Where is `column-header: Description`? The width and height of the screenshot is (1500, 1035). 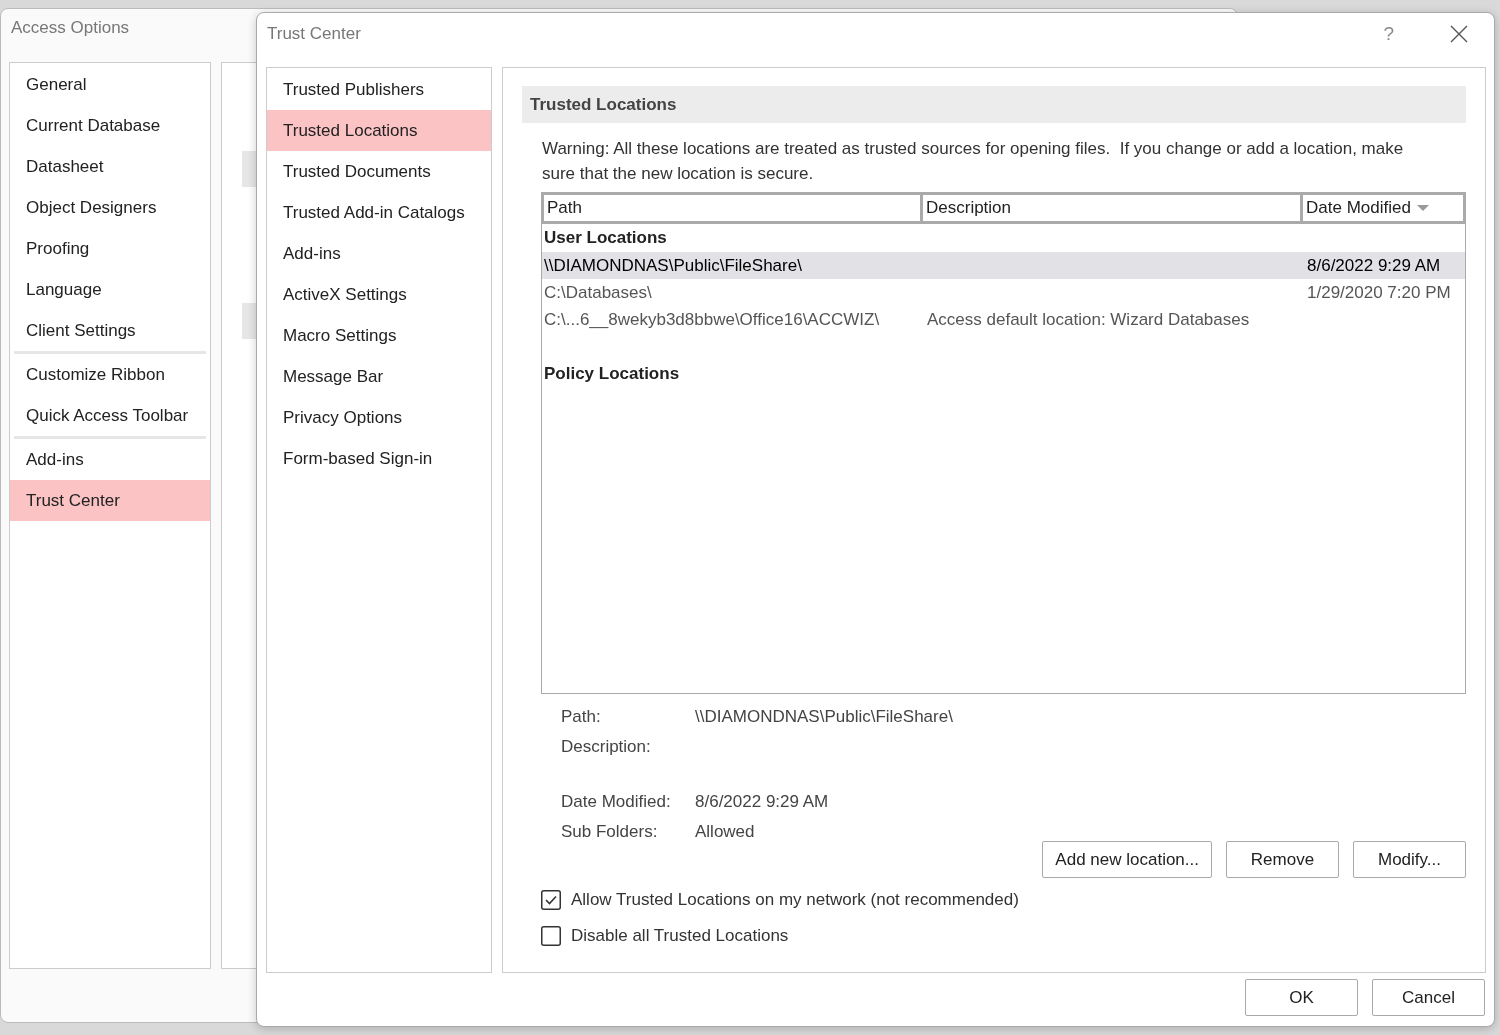
column-header: Description is located at coordinates (1111, 208).